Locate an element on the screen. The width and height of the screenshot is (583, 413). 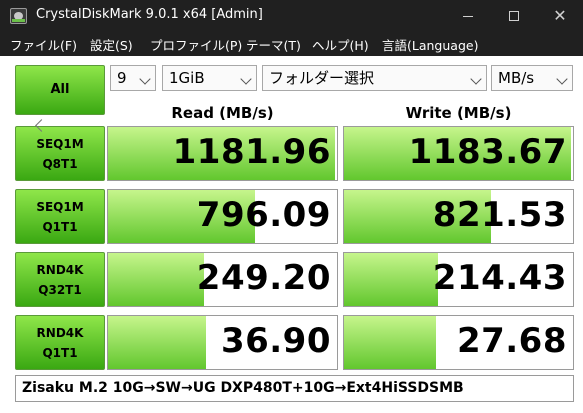
size-select: 1GiB is located at coordinates (209, 78).